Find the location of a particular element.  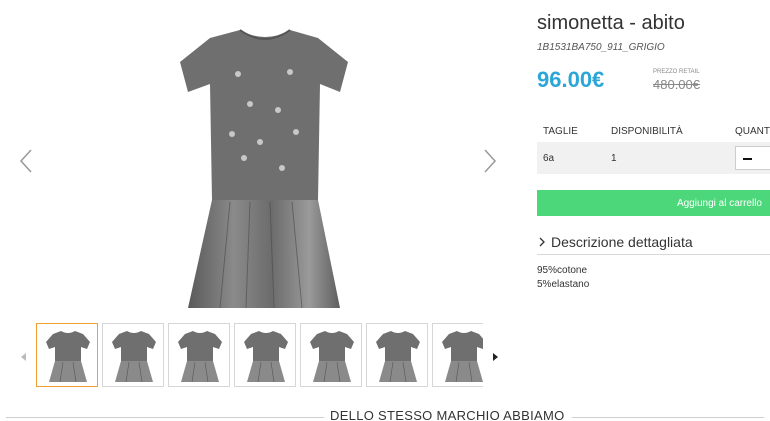

thumbnail-strip is located at coordinates (259, 355).